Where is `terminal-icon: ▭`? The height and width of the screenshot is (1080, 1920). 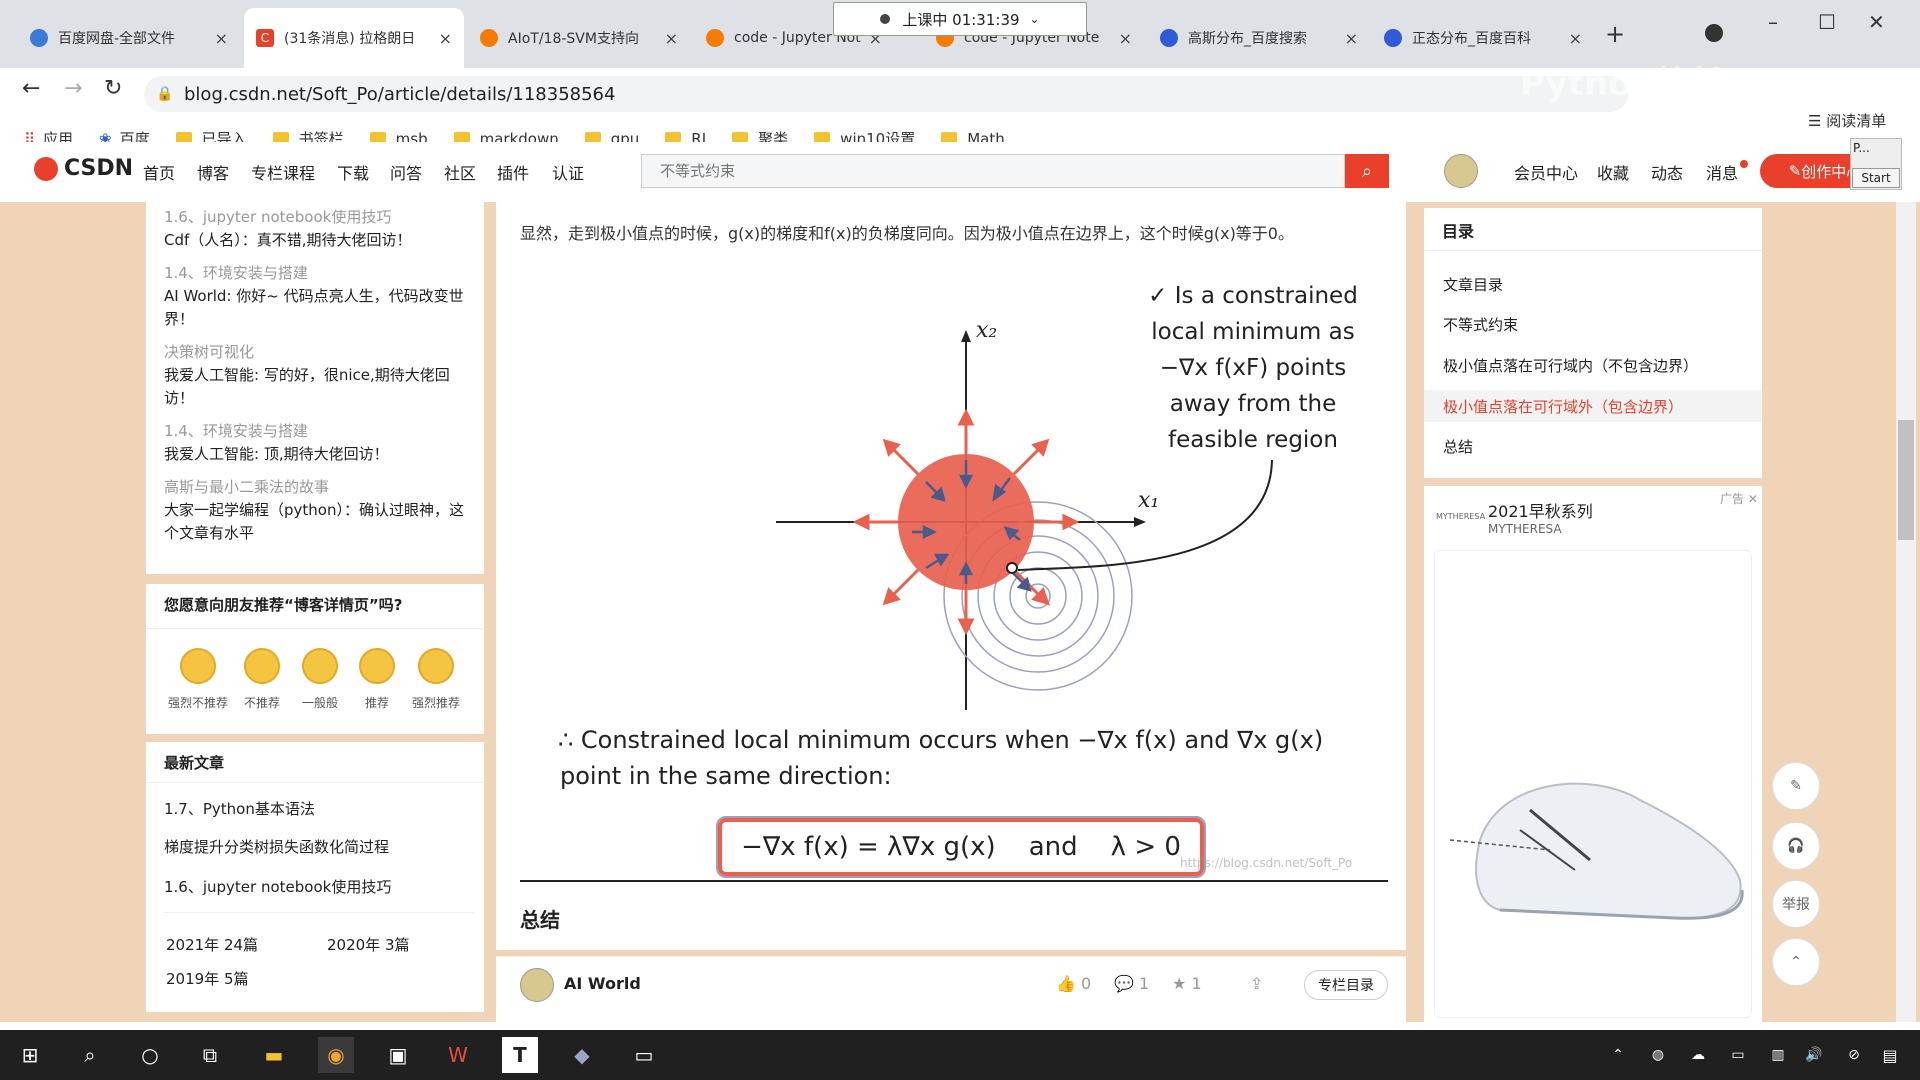 terminal-icon: ▭ is located at coordinates (644, 1055).